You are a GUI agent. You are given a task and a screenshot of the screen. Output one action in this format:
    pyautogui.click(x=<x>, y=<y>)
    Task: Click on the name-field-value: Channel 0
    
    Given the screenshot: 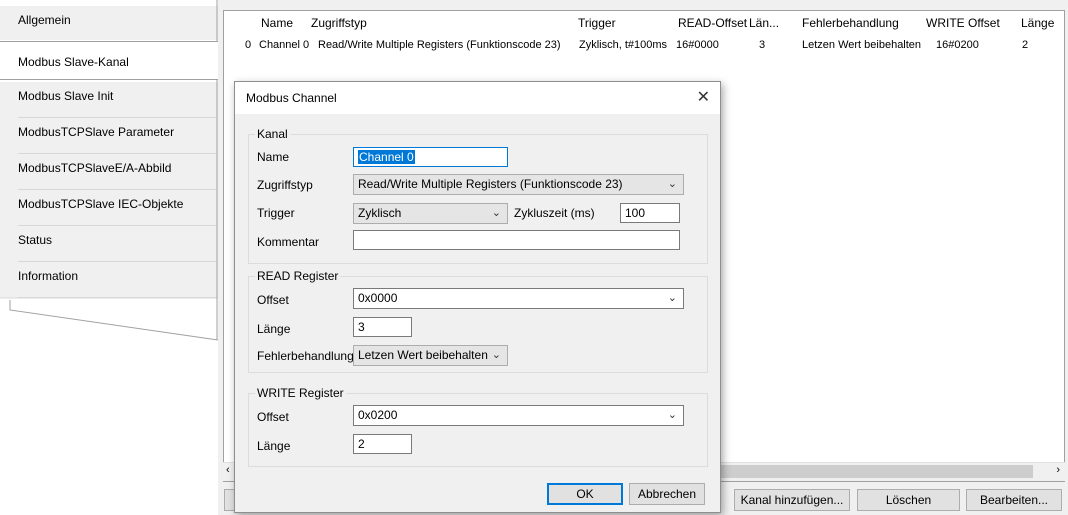 What is the action you would take?
    pyautogui.click(x=386, y=157)
    